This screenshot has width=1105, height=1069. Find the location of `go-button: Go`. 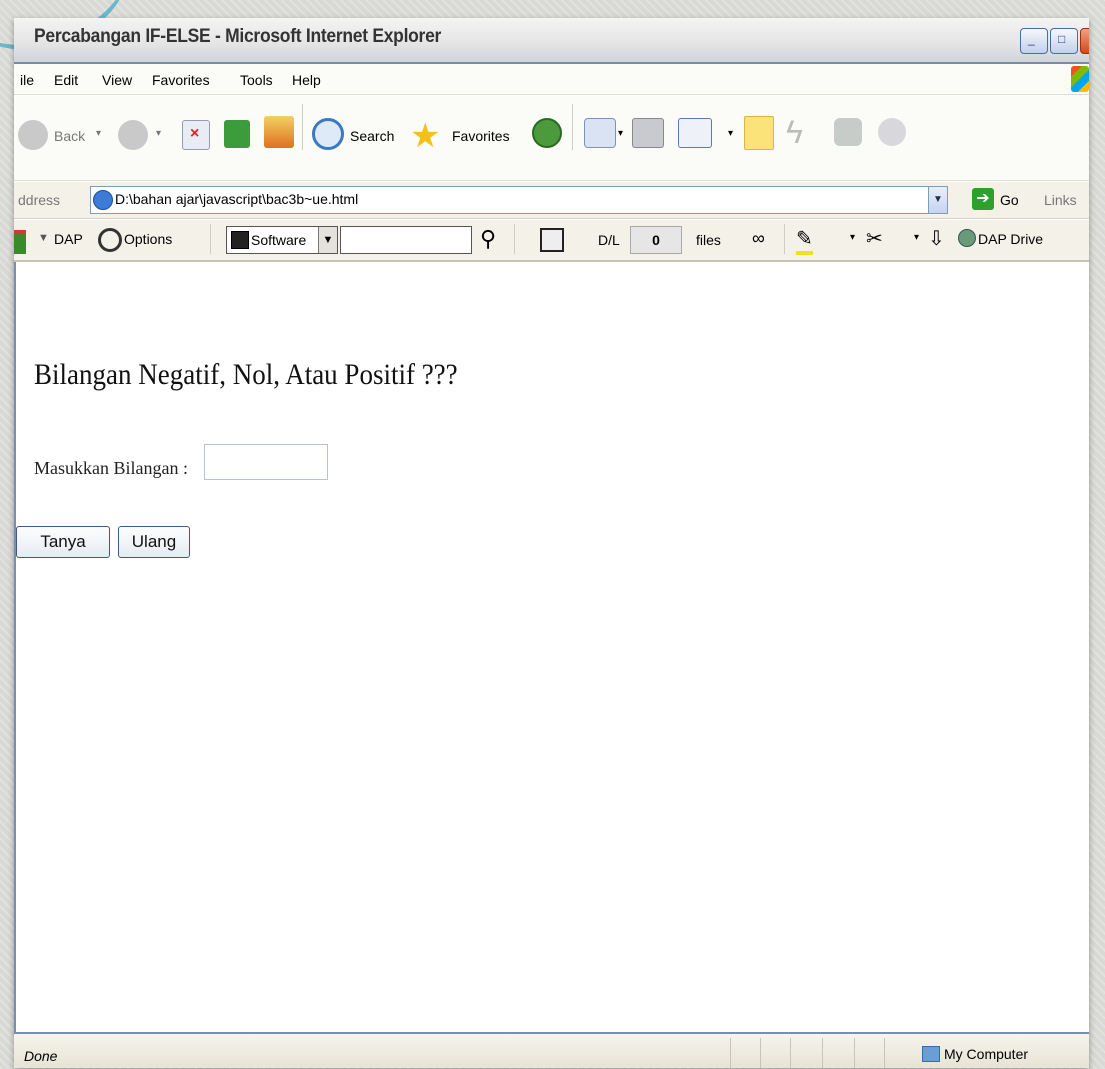

go-button: Go is located at coordinates (1009, 200).